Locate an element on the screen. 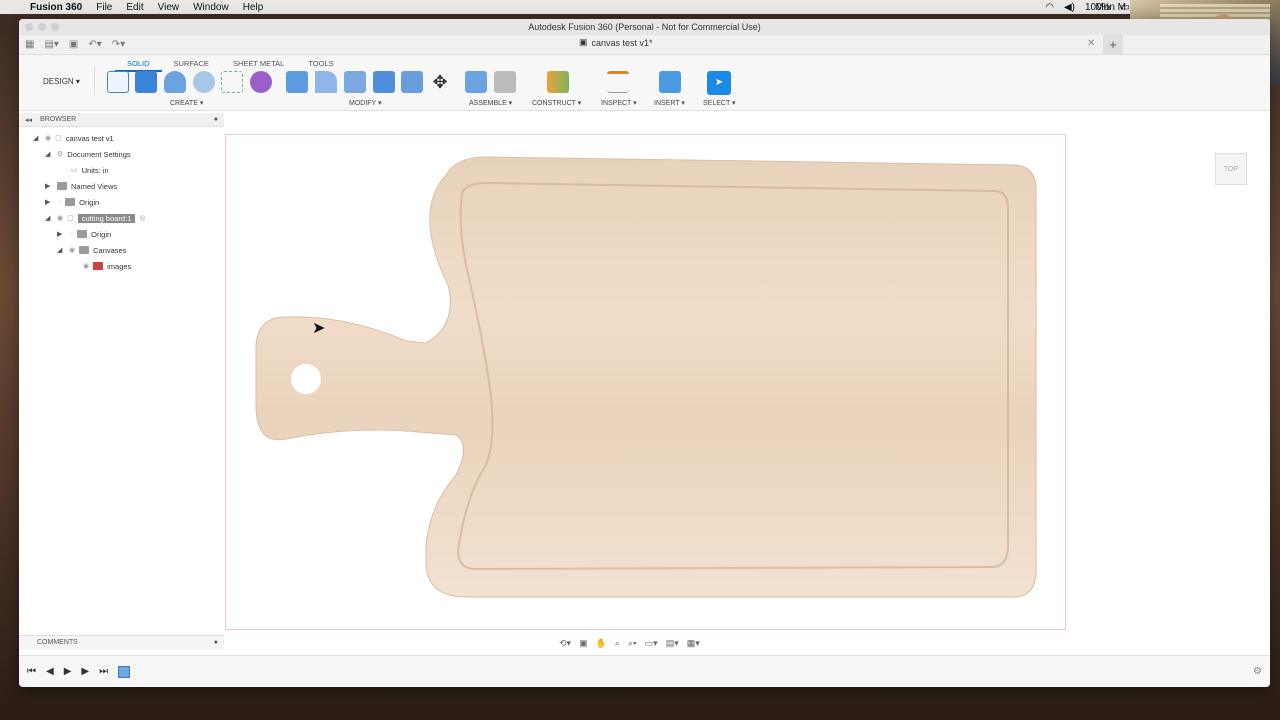 This screenshot has height=720, width=1280. assemble-group-label: ASSEMBLE ▾ is located at coordinates (490, 103).